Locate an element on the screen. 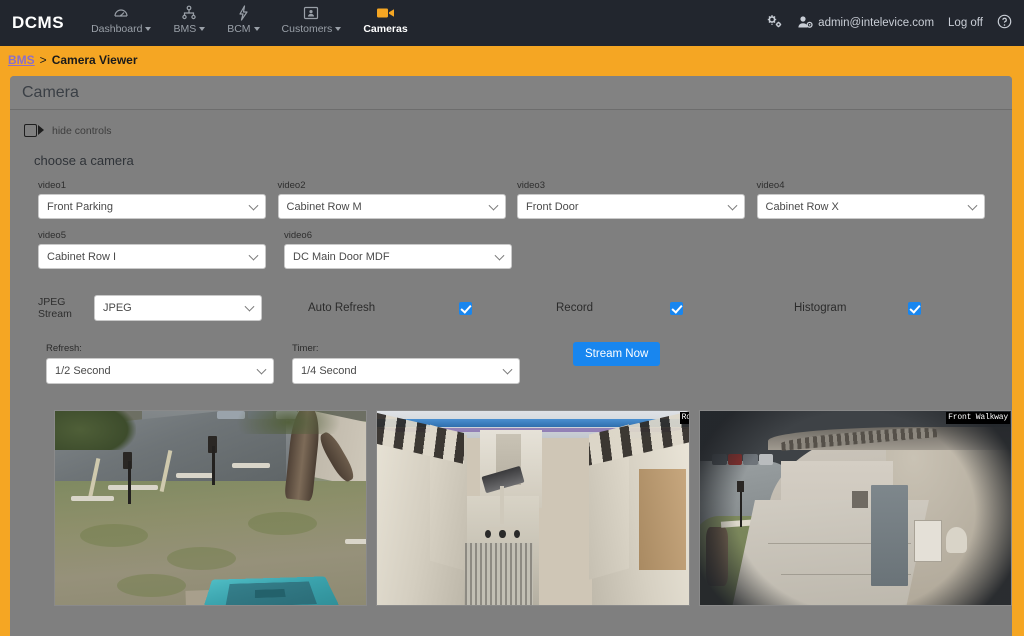  user-account: admin@intelevice.com is located at coordinates (865, 23).